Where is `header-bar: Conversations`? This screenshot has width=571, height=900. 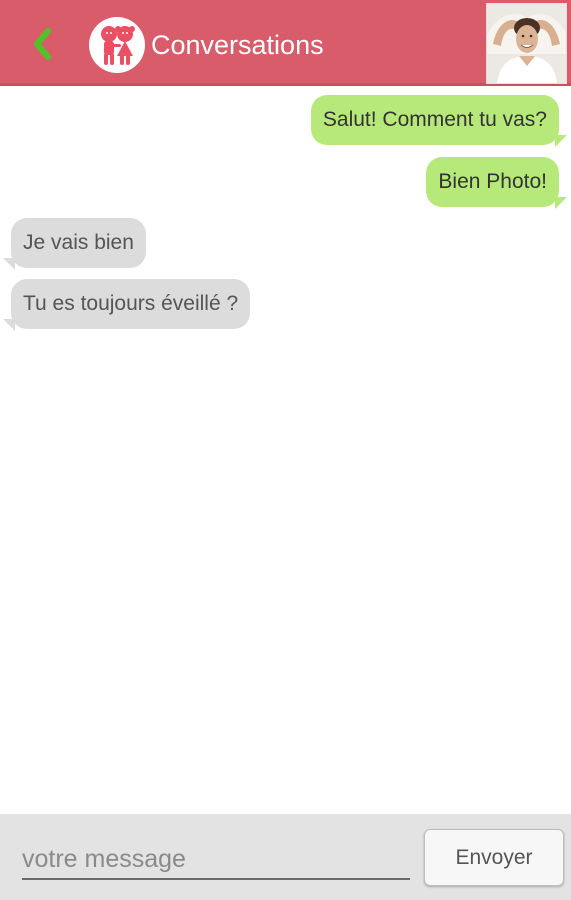
header-bar: Conversations is located at coordinates (285, 43).